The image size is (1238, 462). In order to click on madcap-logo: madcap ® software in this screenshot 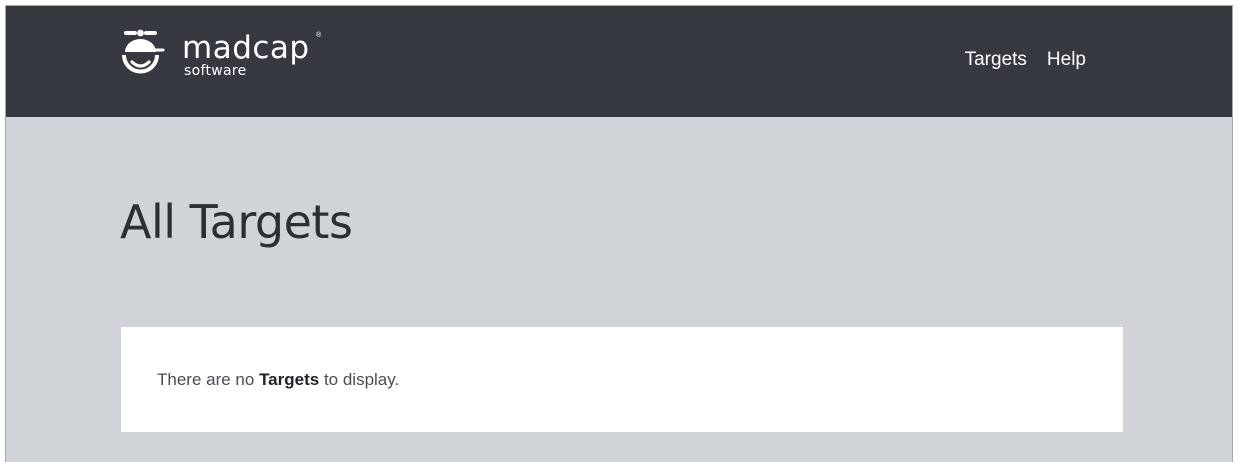, I will do `click(230, 59)`.